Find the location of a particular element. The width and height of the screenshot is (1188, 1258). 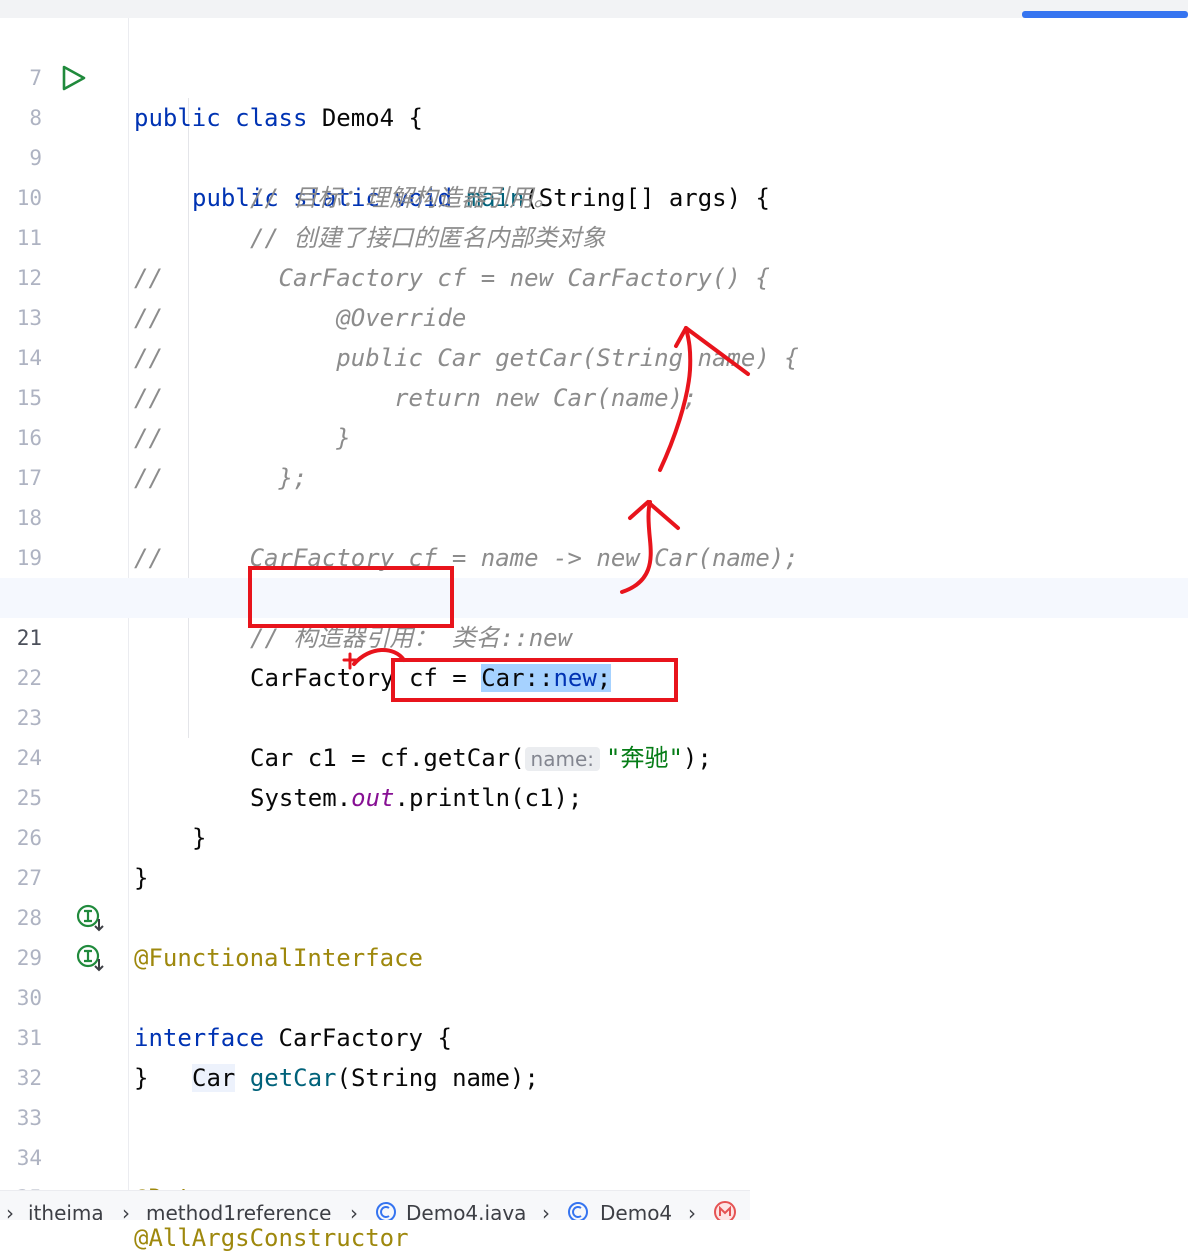

implemented-interface-icon is located at coordinates (90, 918).